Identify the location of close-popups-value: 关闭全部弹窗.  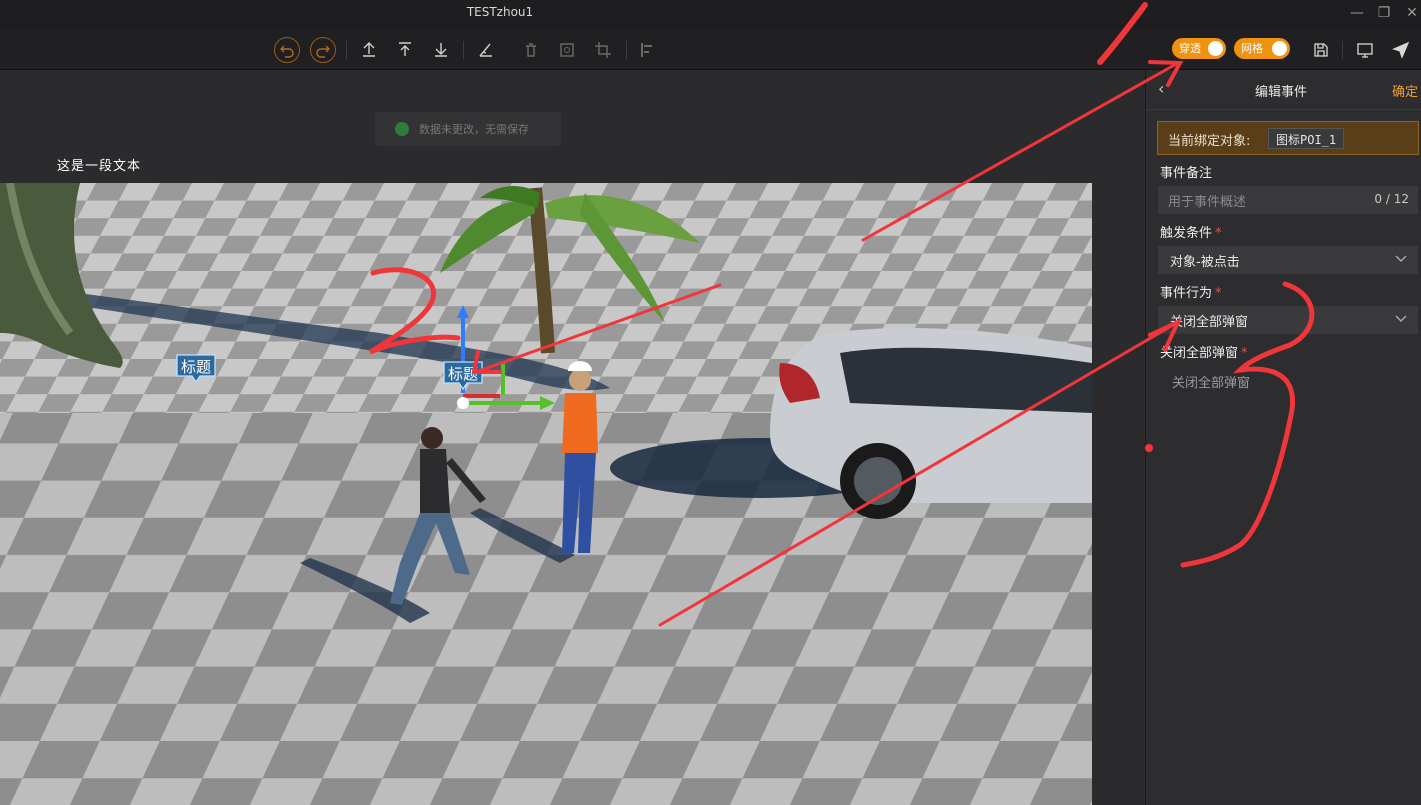
(1211, 383).